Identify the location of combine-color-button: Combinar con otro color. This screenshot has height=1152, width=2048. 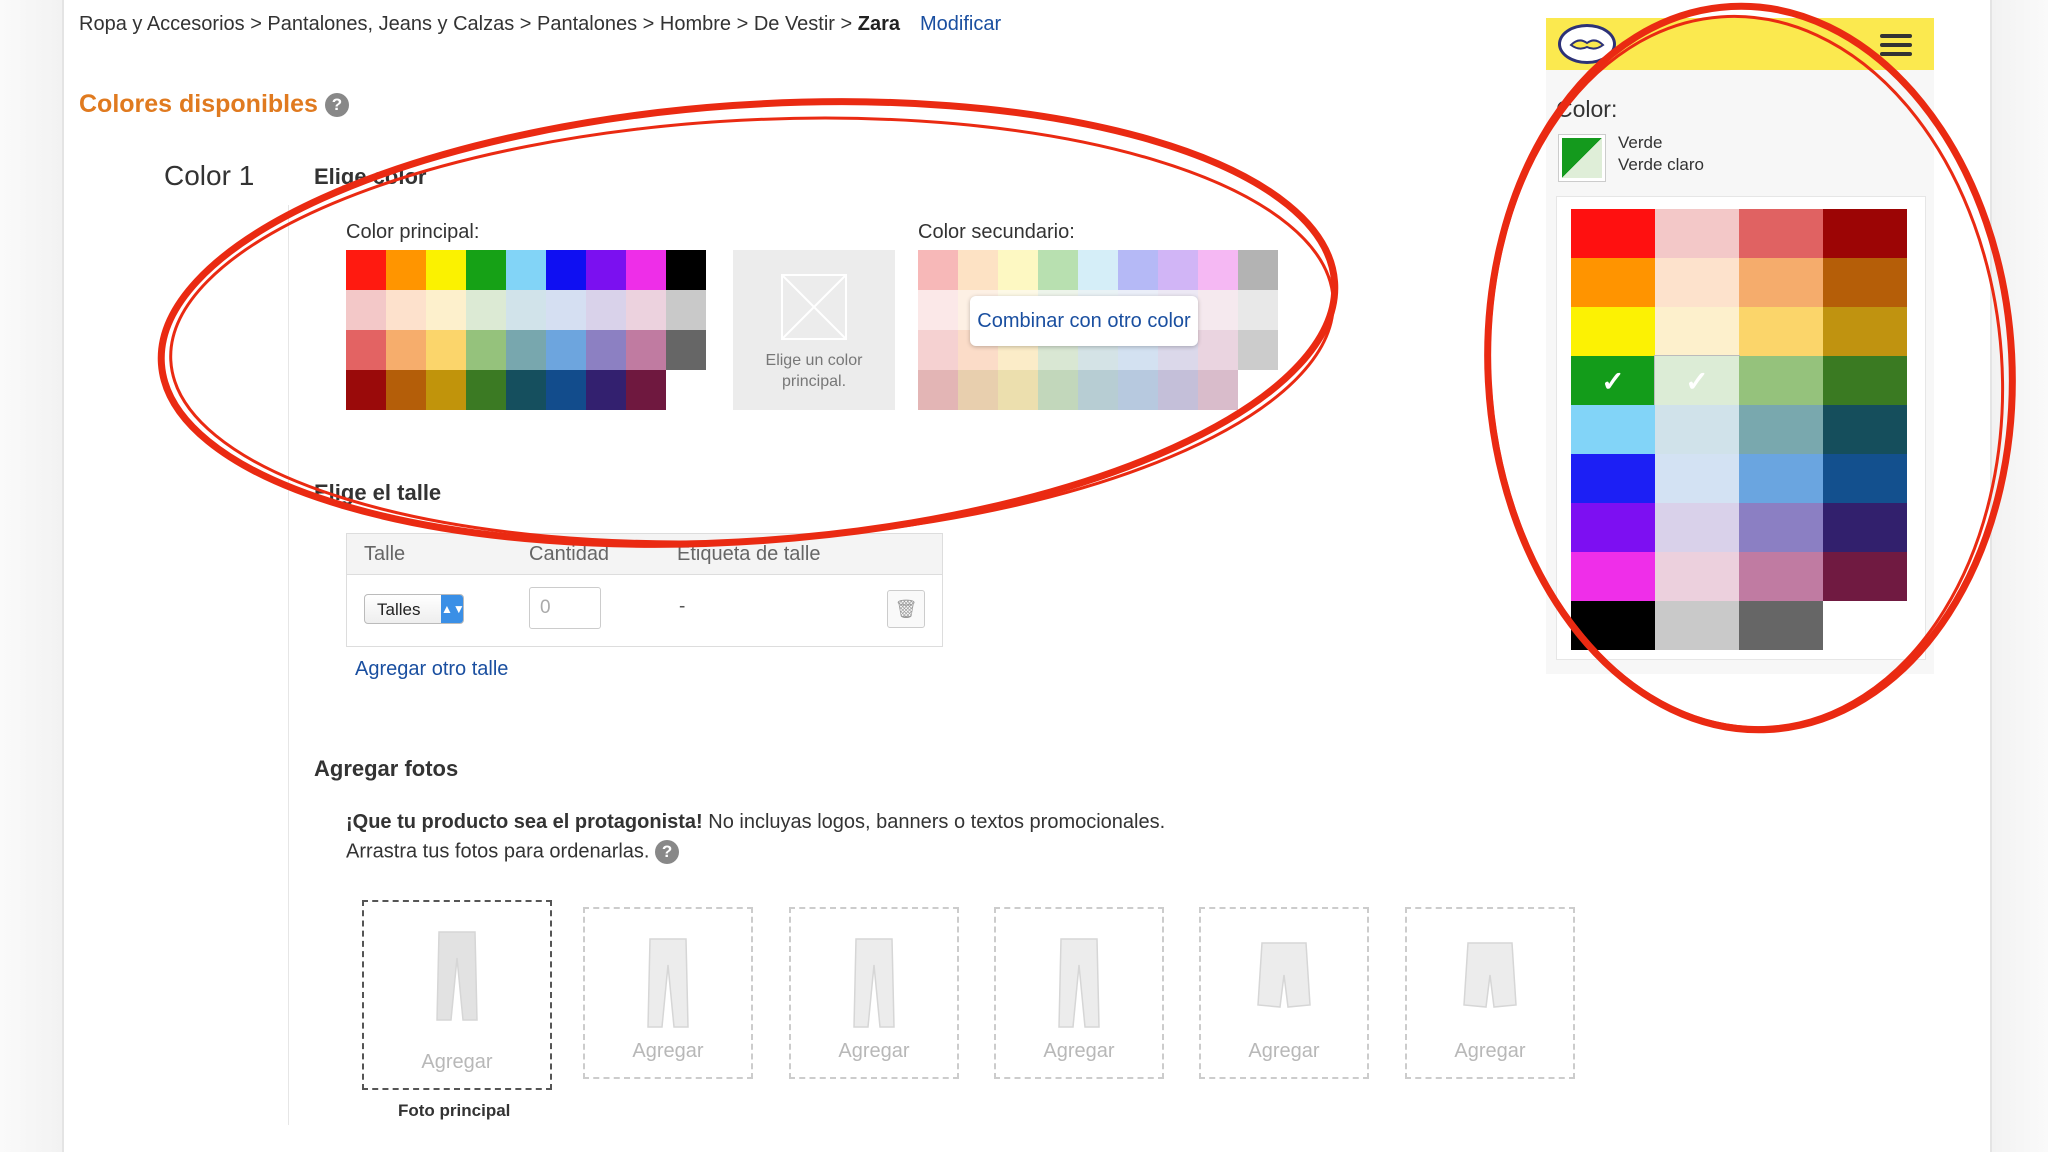
(1084, 321).